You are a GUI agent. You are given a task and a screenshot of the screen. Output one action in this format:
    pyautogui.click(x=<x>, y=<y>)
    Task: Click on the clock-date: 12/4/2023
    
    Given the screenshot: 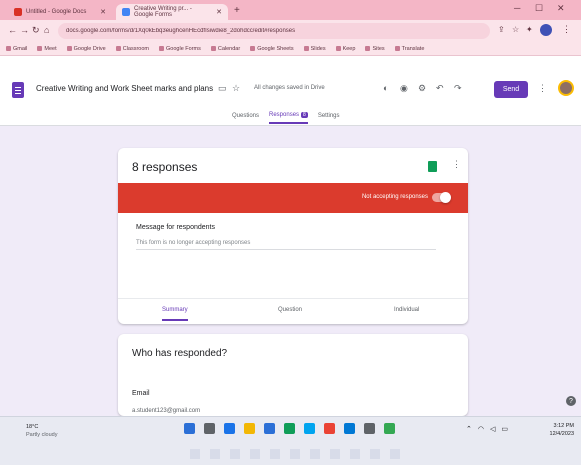 What is the action you would take?
    pyautogui.click(x=561, y=434)
    